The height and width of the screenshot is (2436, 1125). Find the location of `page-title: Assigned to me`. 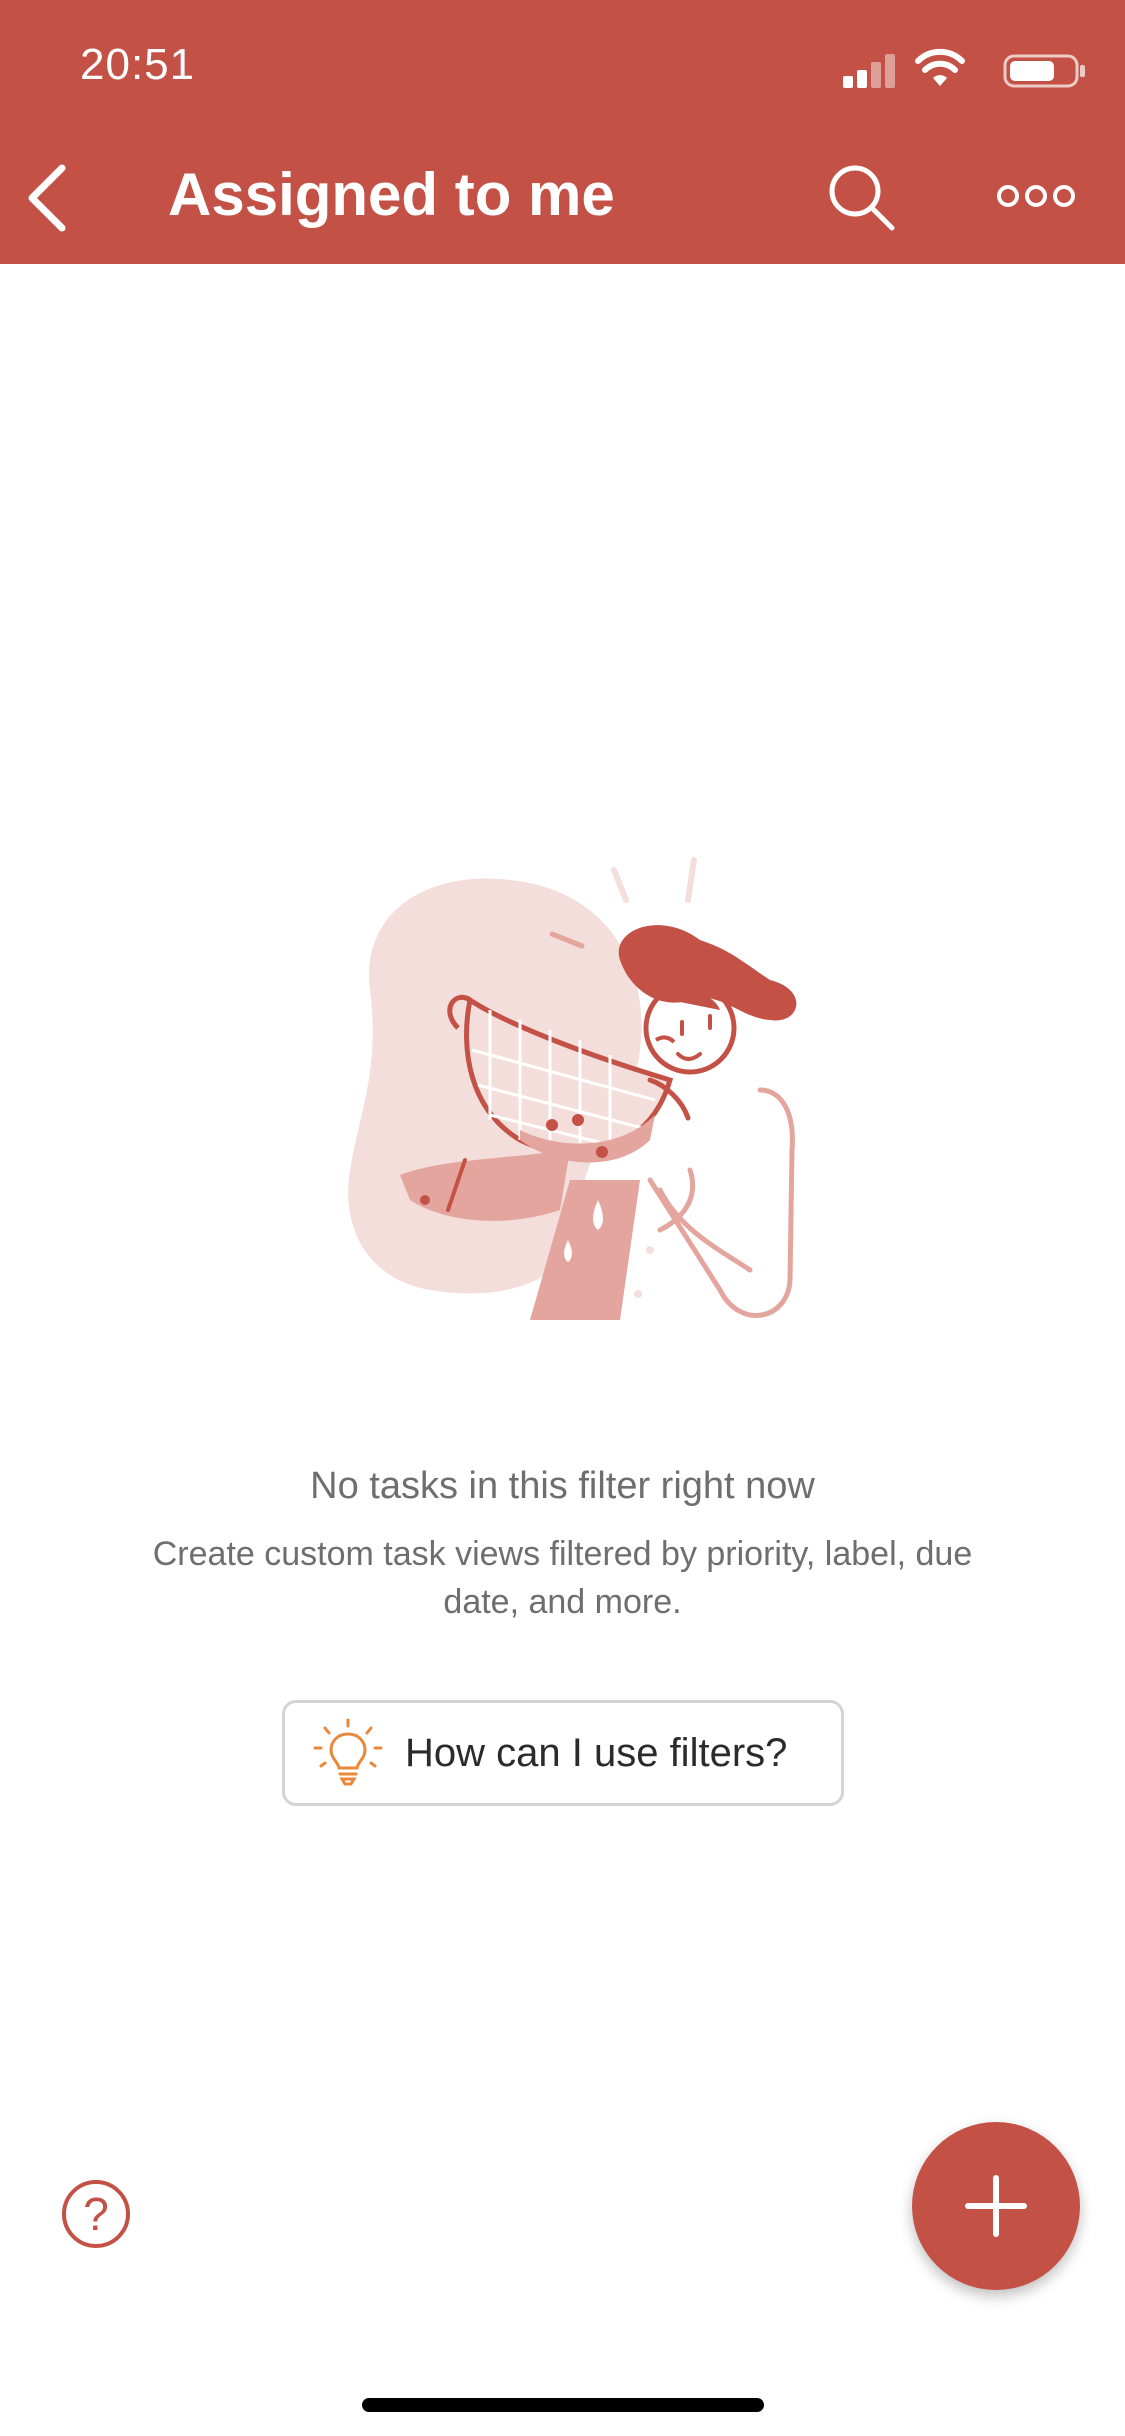

page-title: Assigned to me is located at coordinates (391, 194).